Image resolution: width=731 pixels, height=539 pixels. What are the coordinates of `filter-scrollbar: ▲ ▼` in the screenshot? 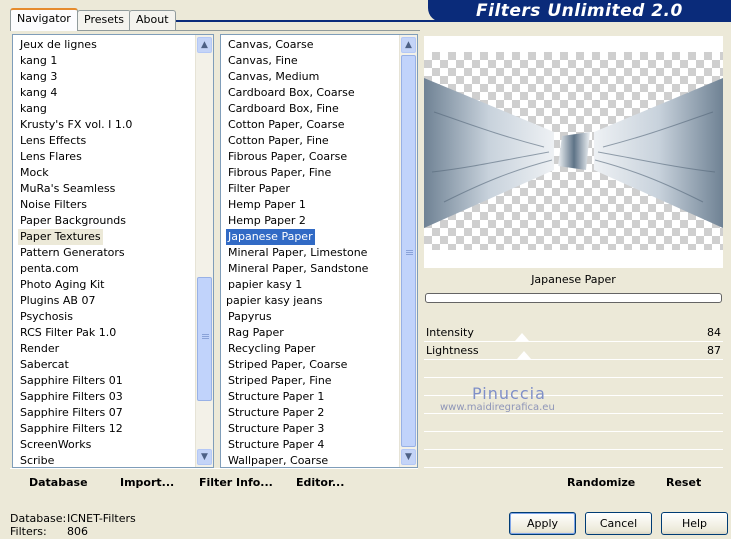 It's located at (408, 251).